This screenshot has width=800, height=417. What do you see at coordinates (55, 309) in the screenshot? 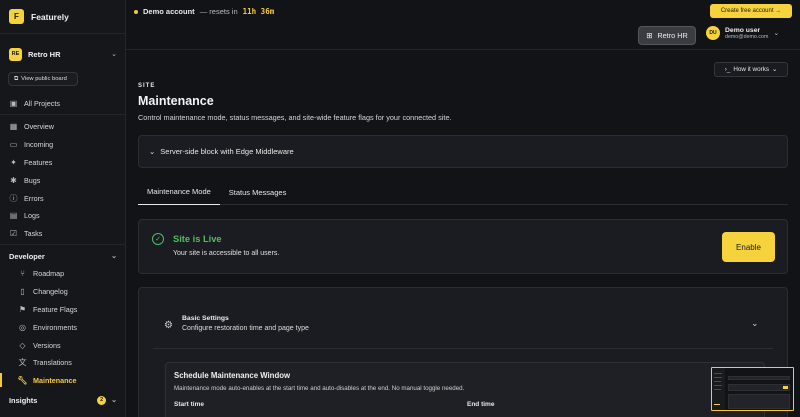
I see `sidebar-item-label: Feature Flags` at bounding box center [55, 309].